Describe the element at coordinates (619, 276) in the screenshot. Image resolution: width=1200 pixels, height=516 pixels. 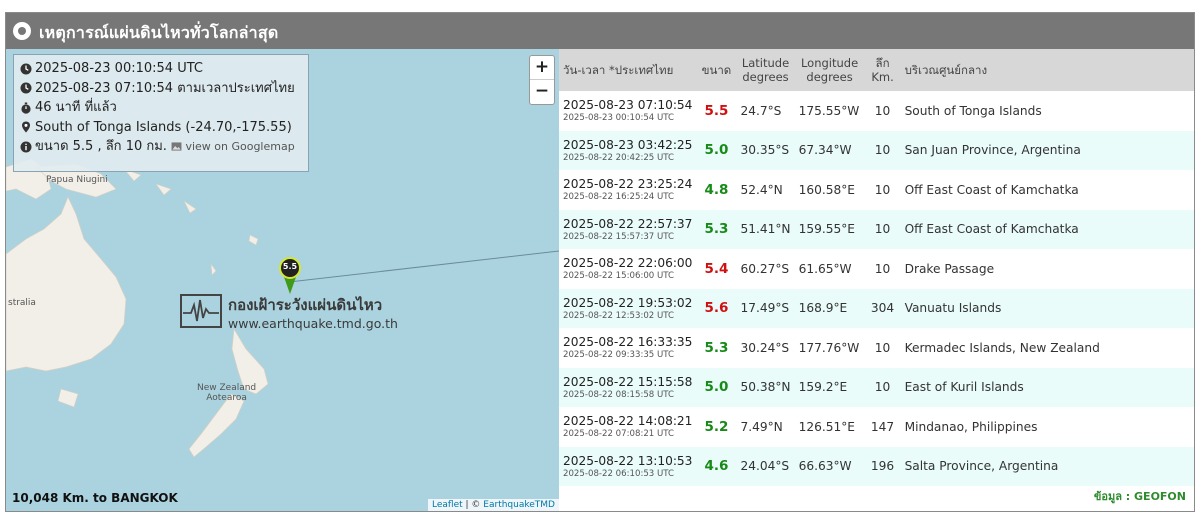
I see `cell-utc-time: 2025-08-22 15:06:00 UTC` at that location.